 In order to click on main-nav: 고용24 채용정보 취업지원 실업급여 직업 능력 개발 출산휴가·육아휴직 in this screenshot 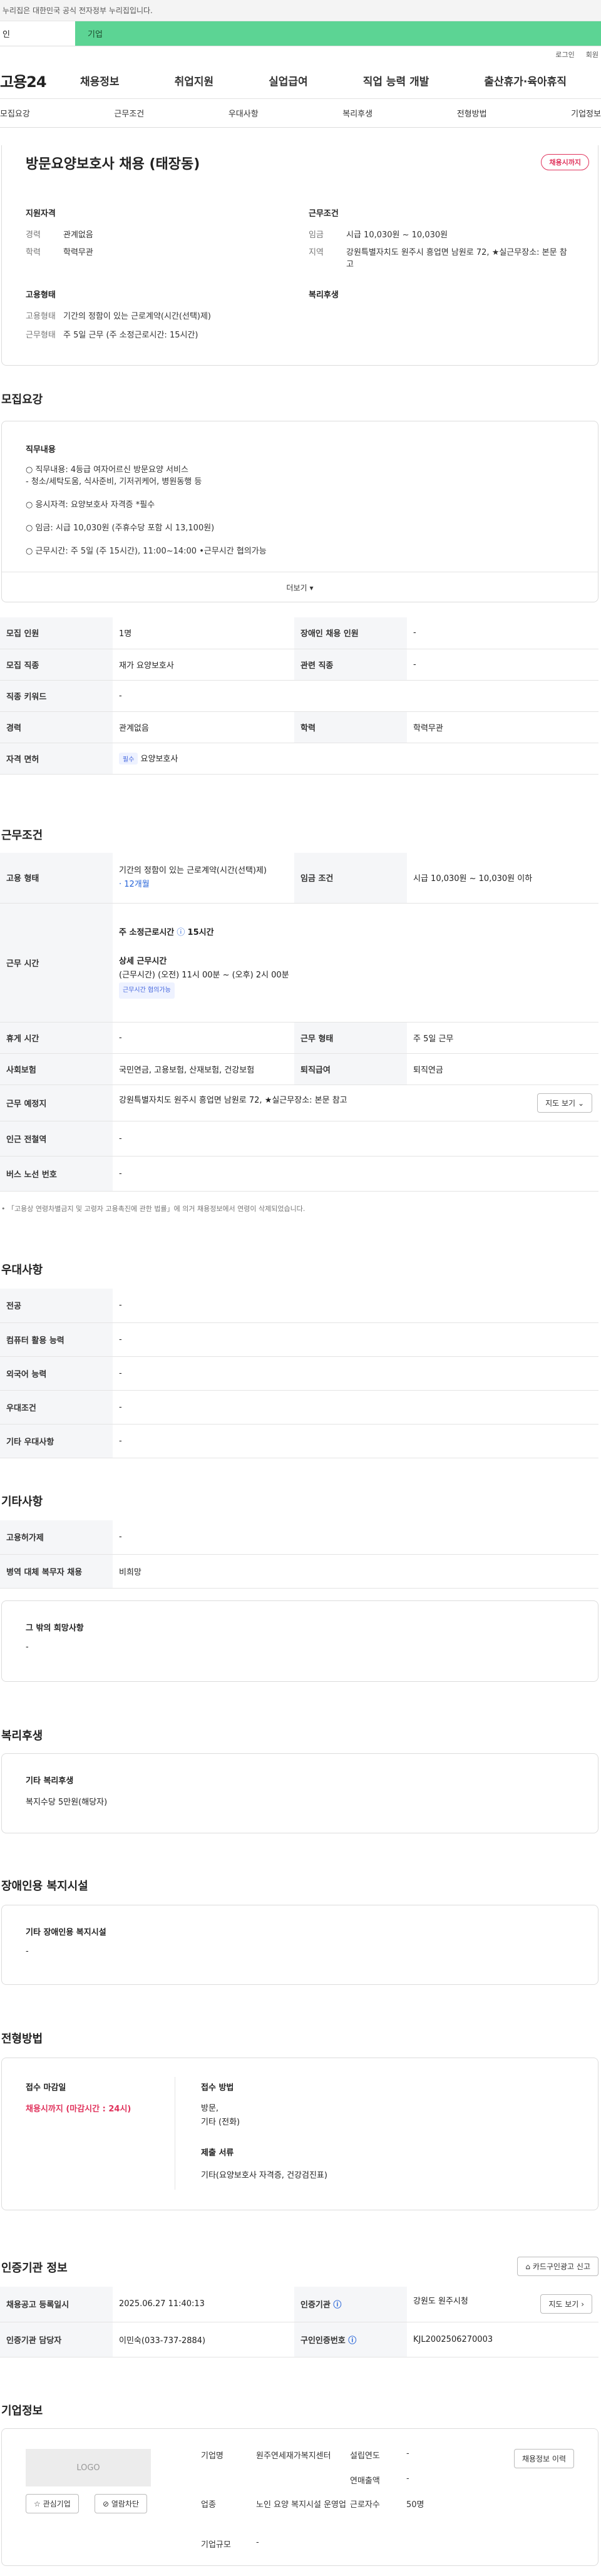, I will do `click(300, 81)`.